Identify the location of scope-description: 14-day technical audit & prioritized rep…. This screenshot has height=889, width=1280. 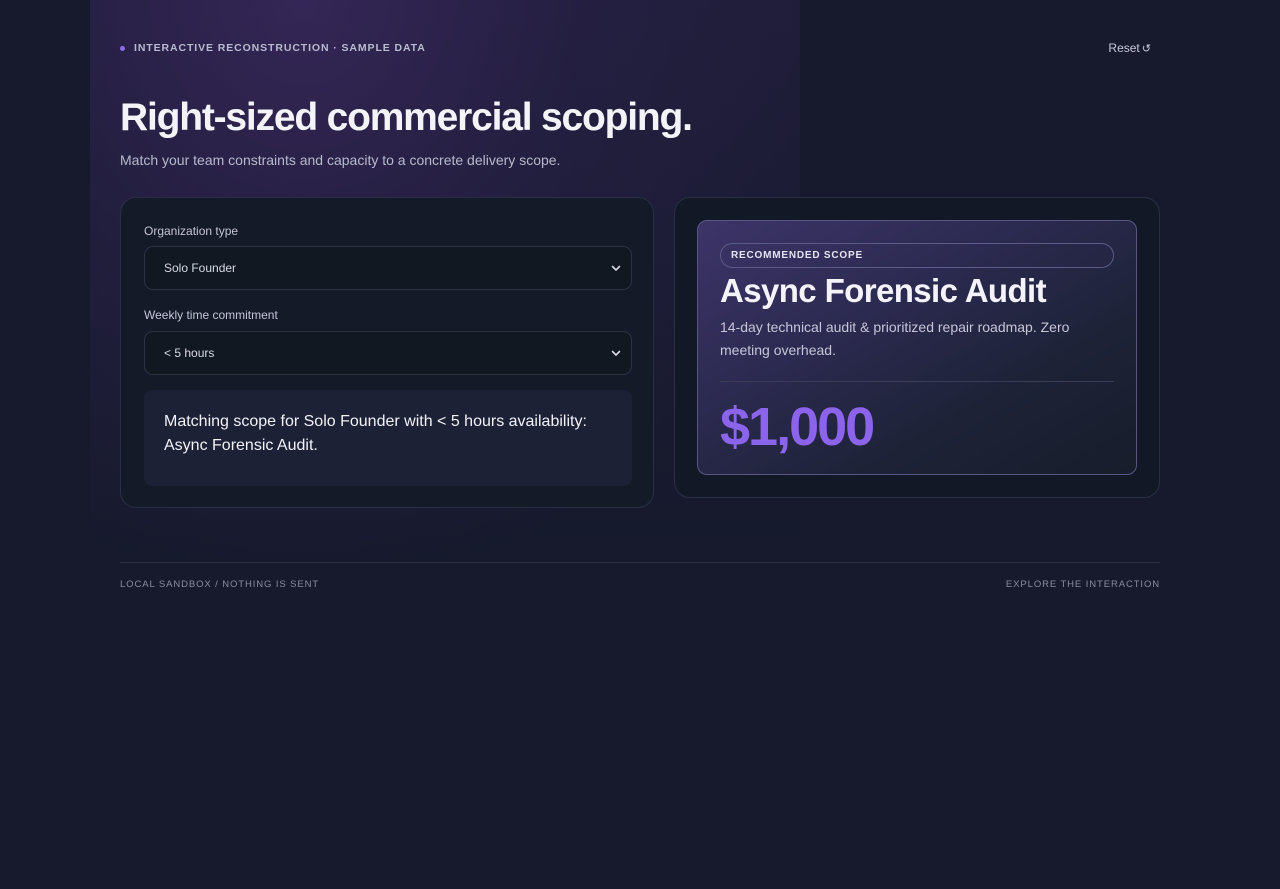
(895, 338).